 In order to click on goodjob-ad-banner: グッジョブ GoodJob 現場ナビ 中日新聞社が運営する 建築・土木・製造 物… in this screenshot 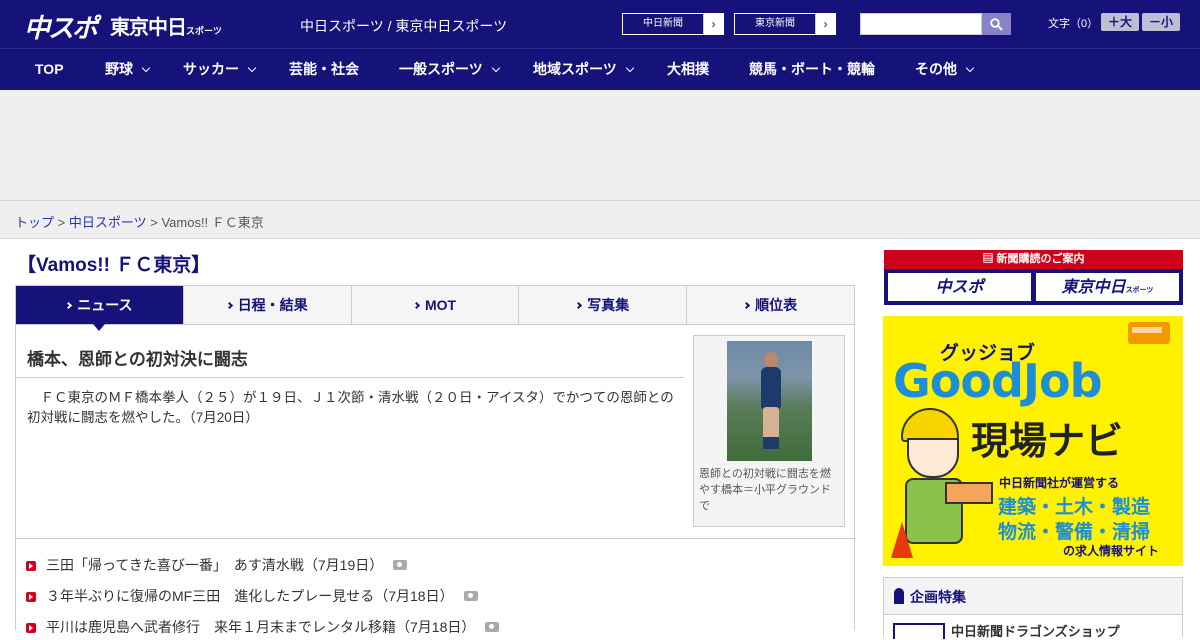, I will do `click(1033, 441)`.